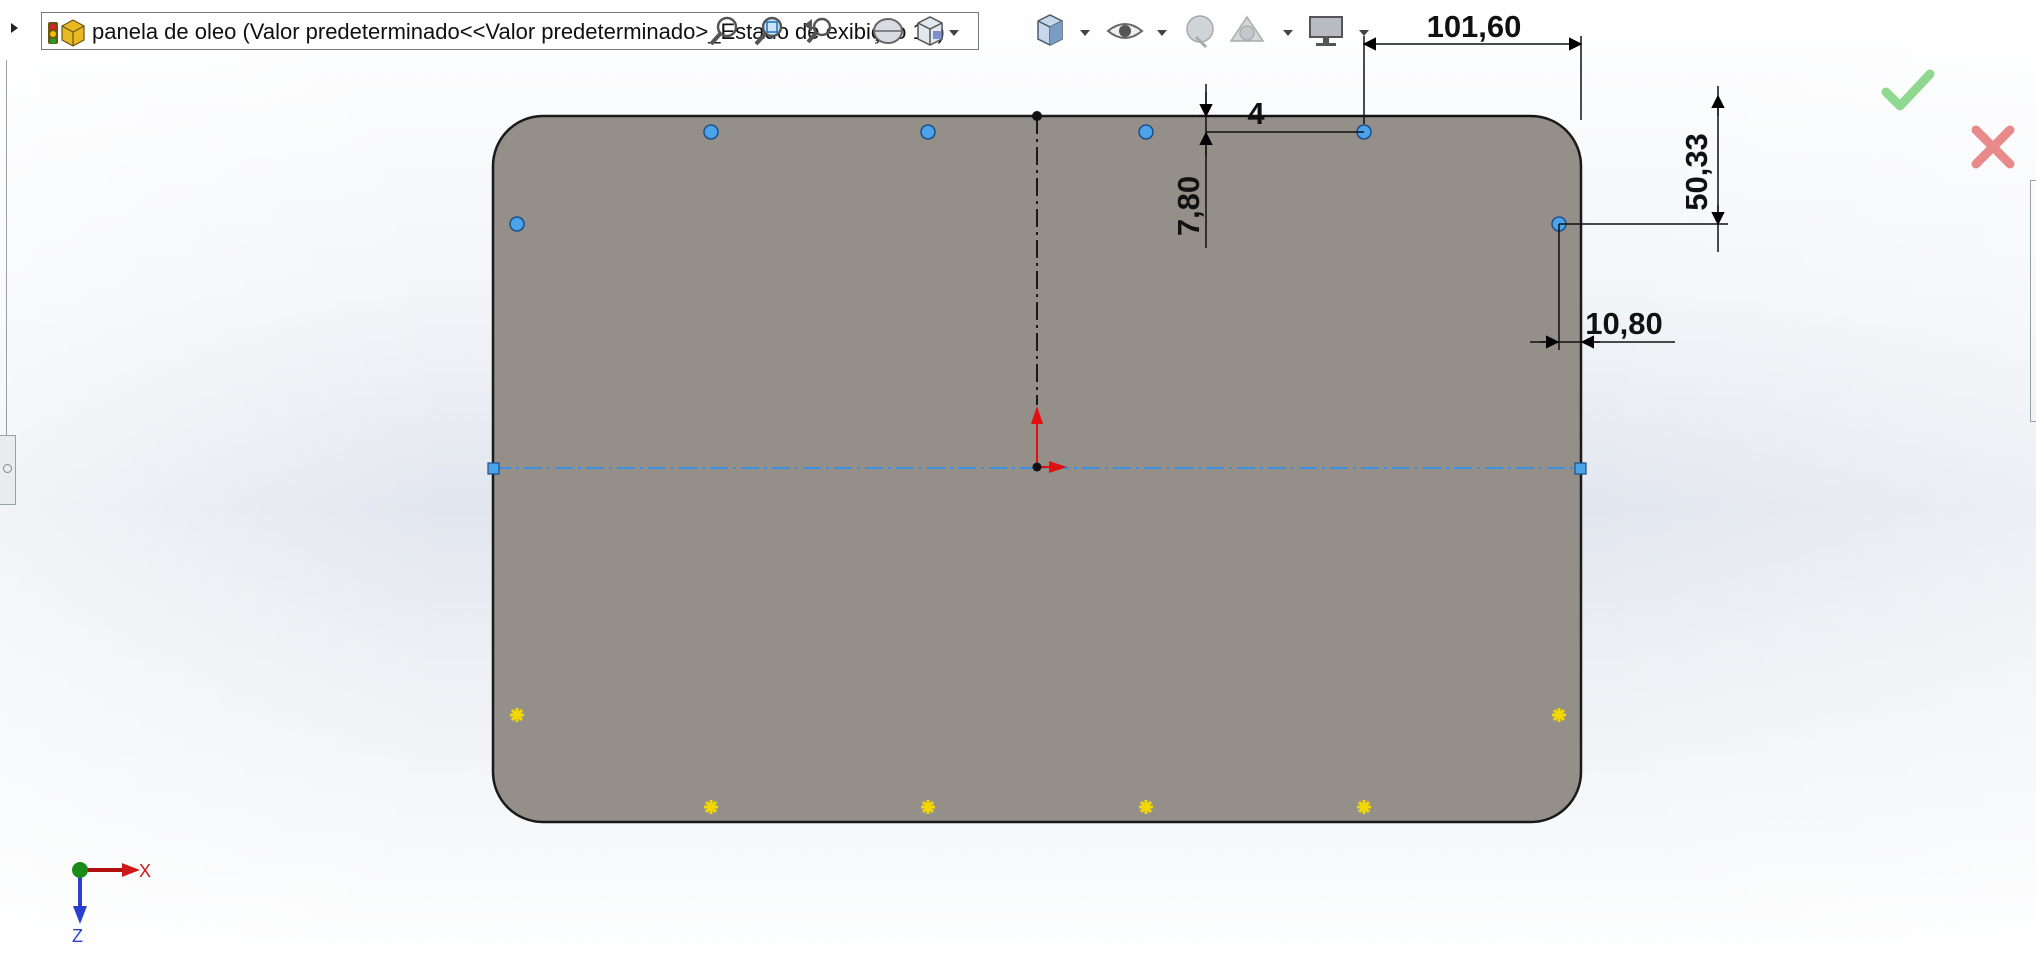 This screenshot has width=2036, height=973. I want to click on dimension-text: 10,80, so click(1624, 323).